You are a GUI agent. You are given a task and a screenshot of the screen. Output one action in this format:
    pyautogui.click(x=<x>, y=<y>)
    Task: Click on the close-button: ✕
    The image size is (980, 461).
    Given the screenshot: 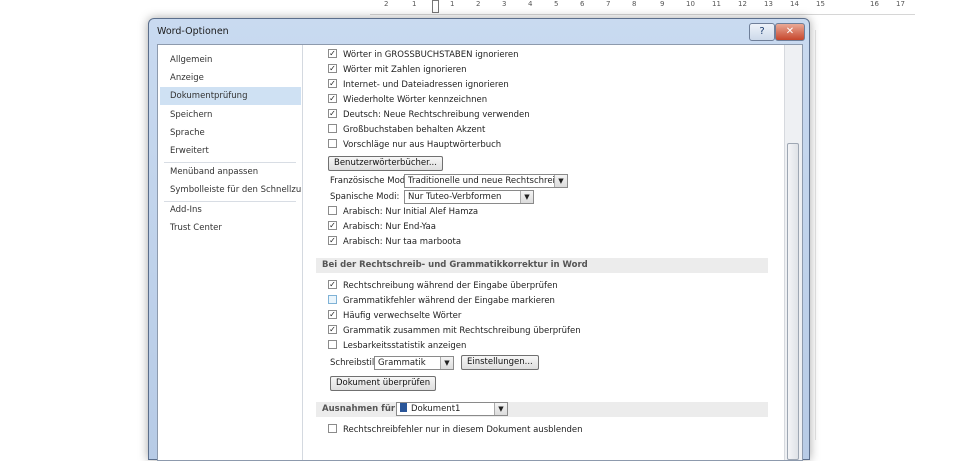 What is the action you would take?
    pyautogui.click(x=790, y=32)
    